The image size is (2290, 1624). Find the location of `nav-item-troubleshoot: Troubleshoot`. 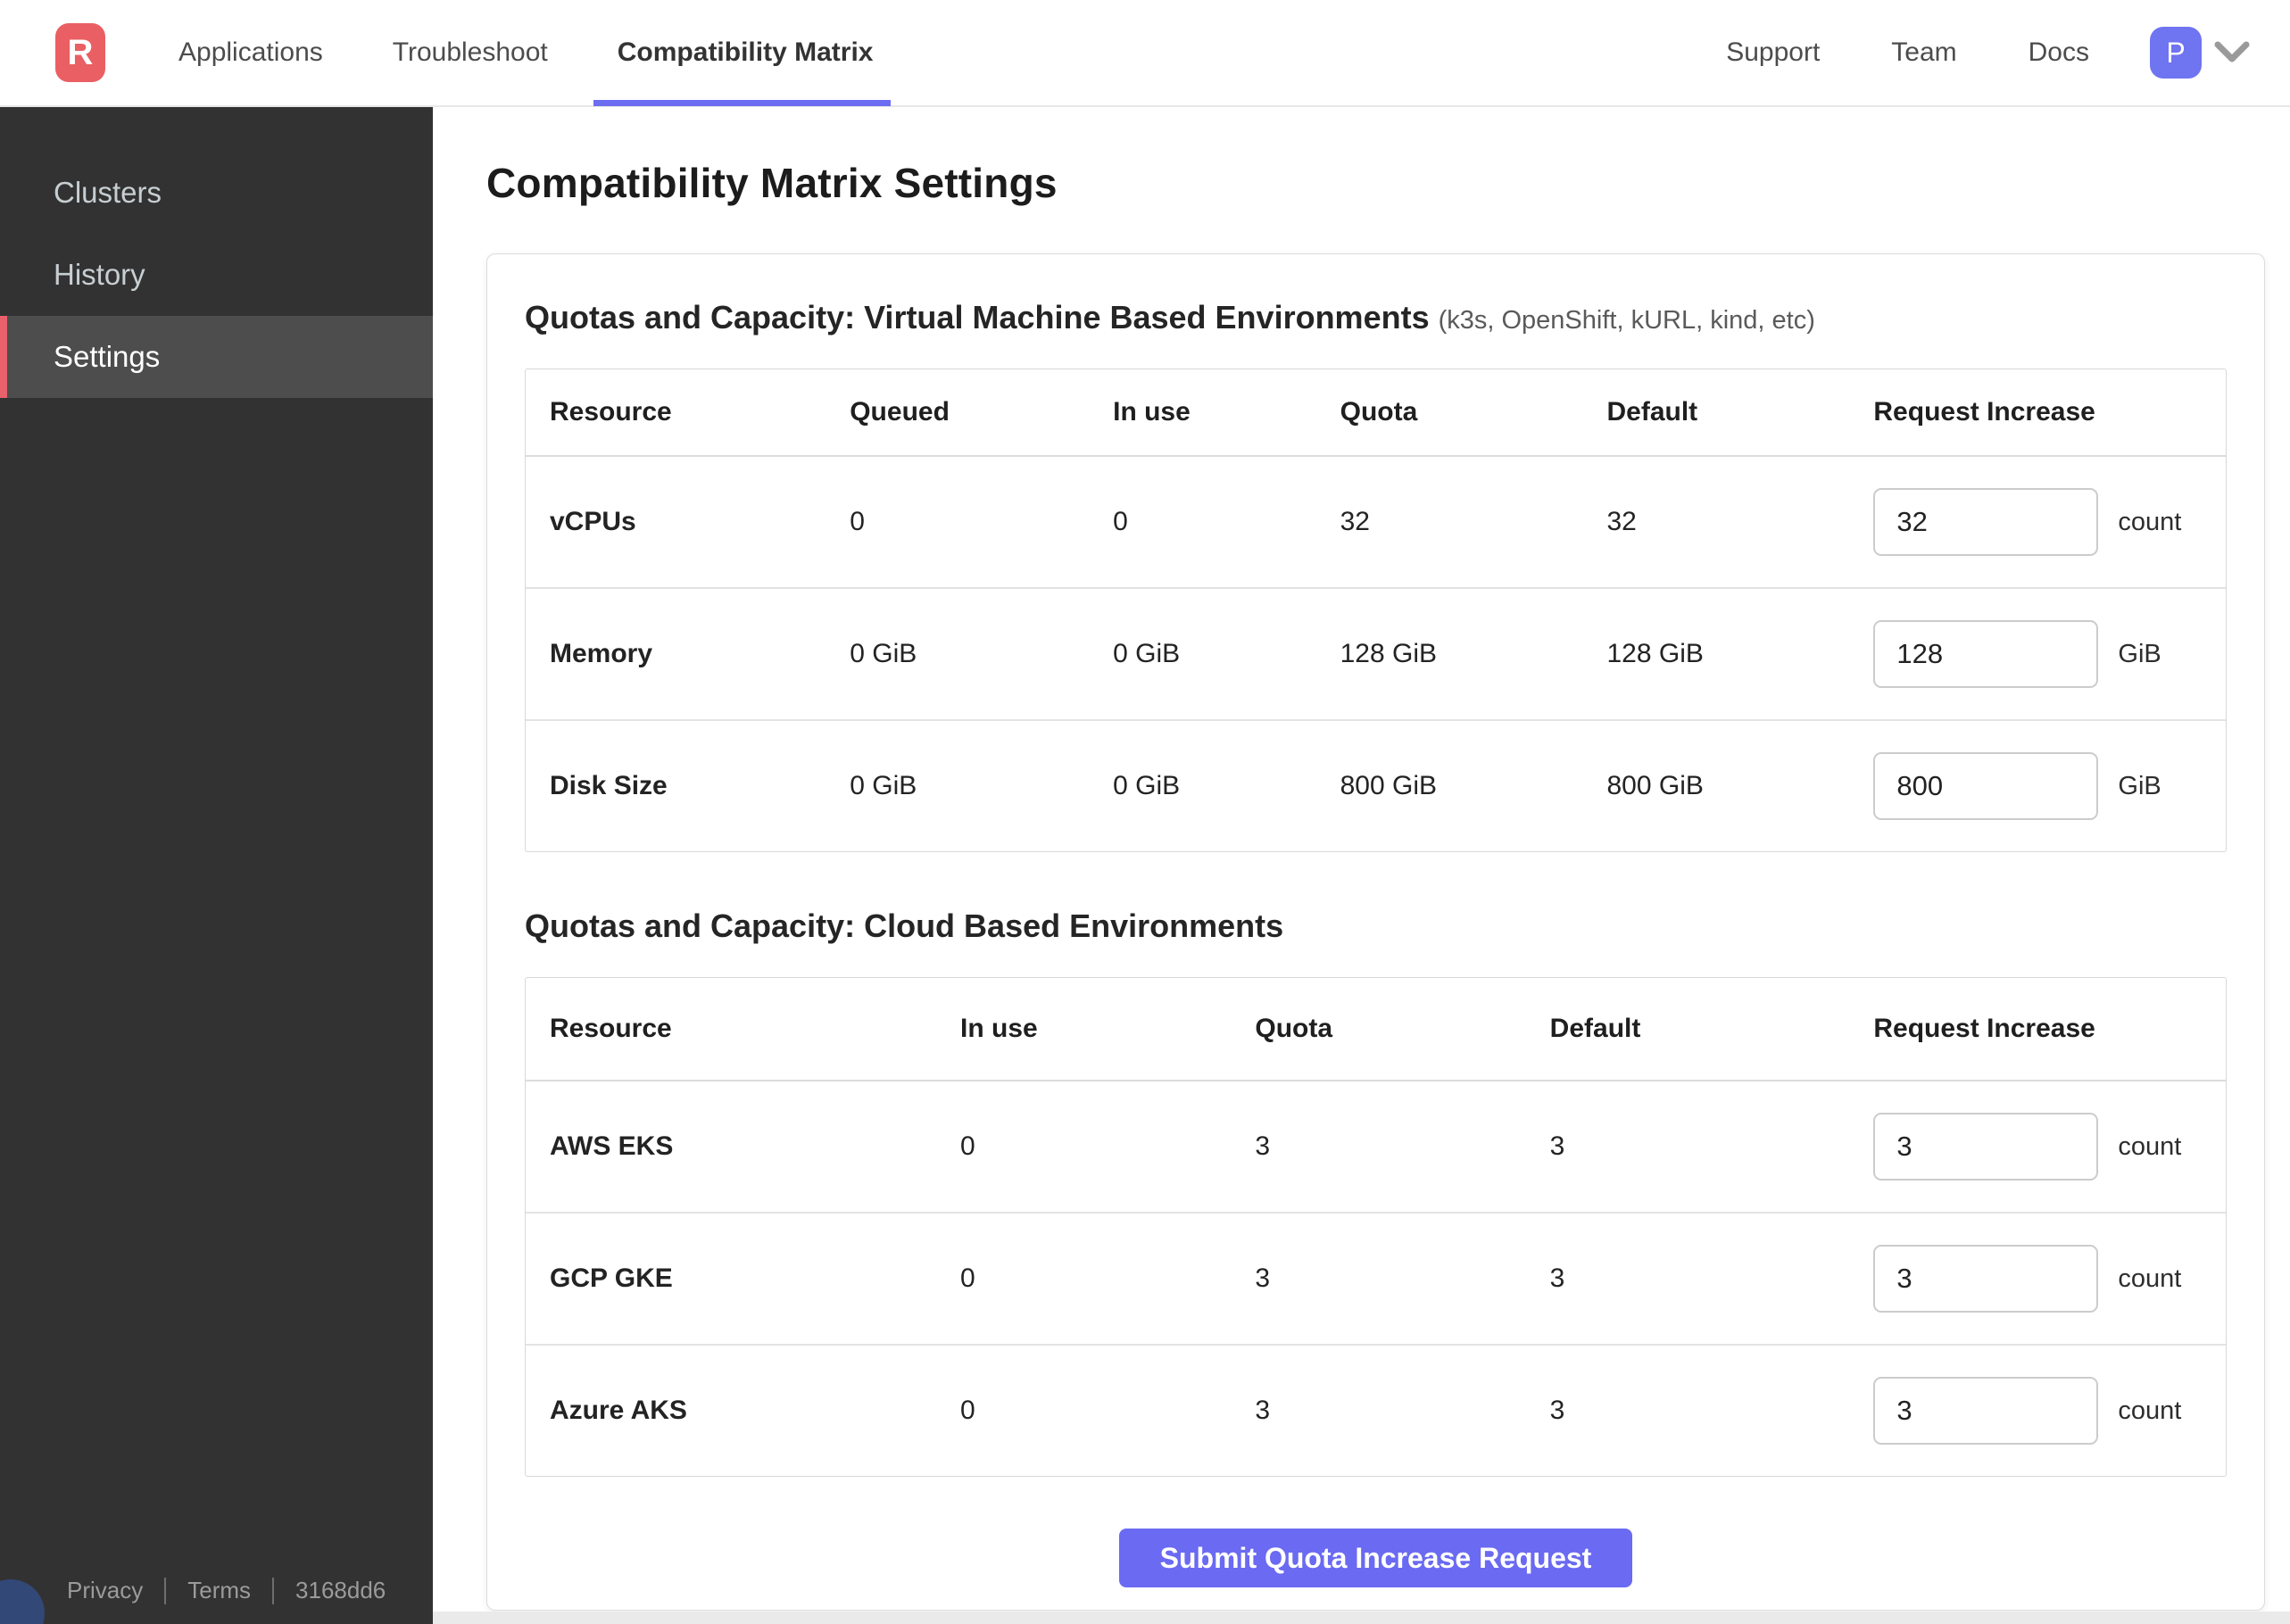

nav-item-troubleshoot: Troubleshoot is located at coordinates (470, 53).